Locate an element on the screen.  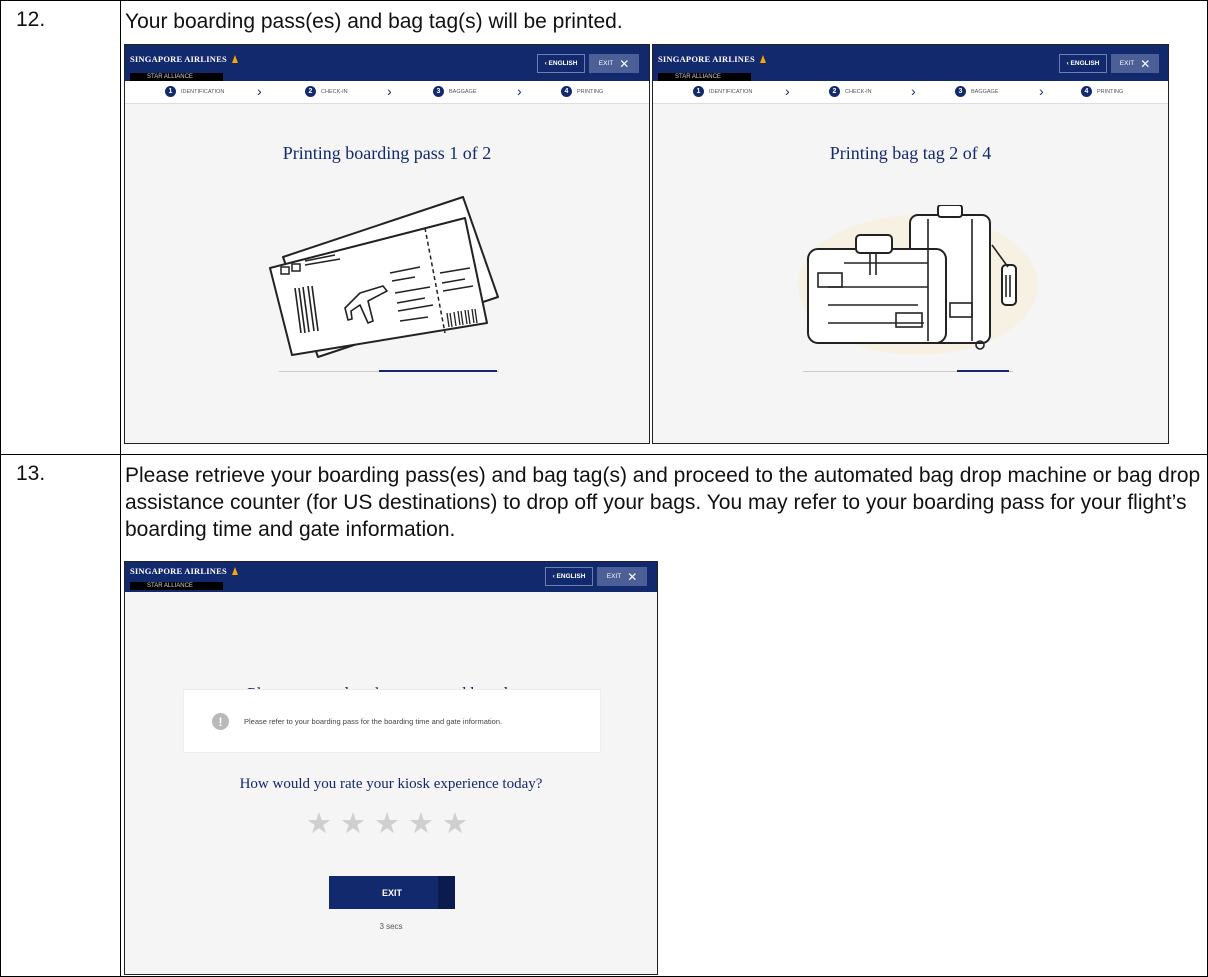
info-exclamation-icon: ! is located at coordinates (220, 721).